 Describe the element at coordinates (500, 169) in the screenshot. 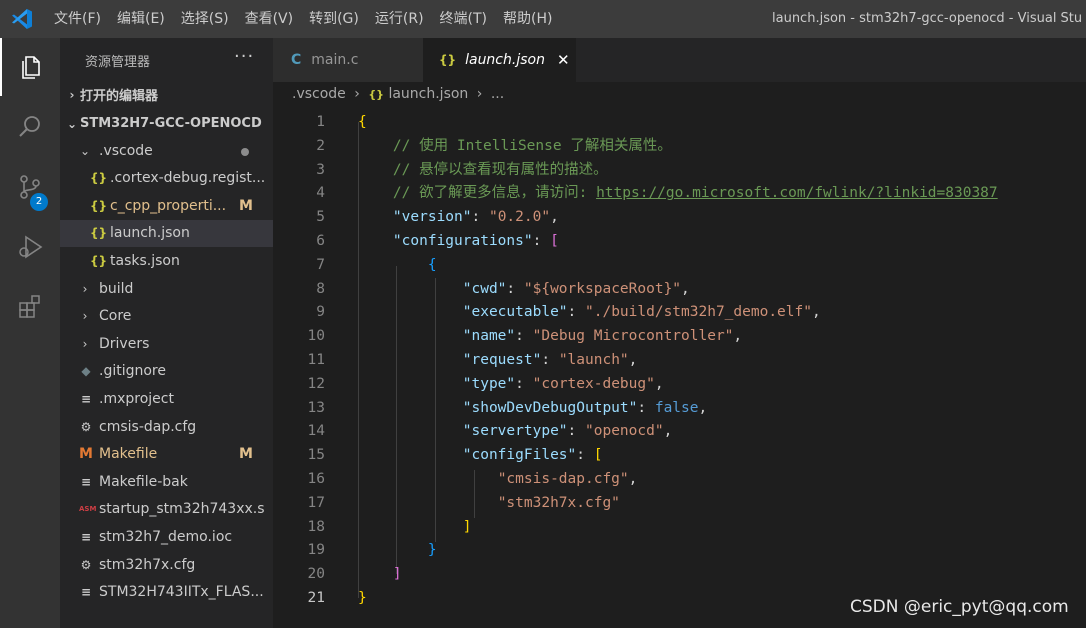

I see `code-token: // 悬停以查看现有属性的描述。` at that location.